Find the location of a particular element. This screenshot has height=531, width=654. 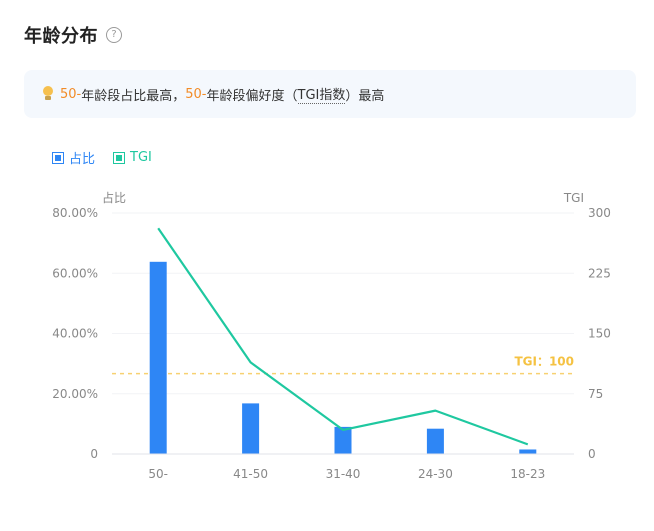

y-right-ticks: 0 75 150 225 300 is located at coordinates (599, 333).